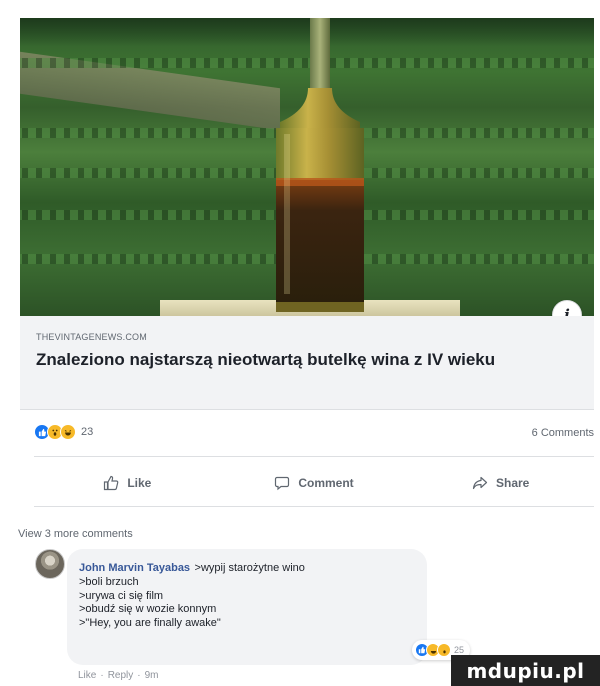  I want to click on wow-reaction-icon, so click(444, 650).